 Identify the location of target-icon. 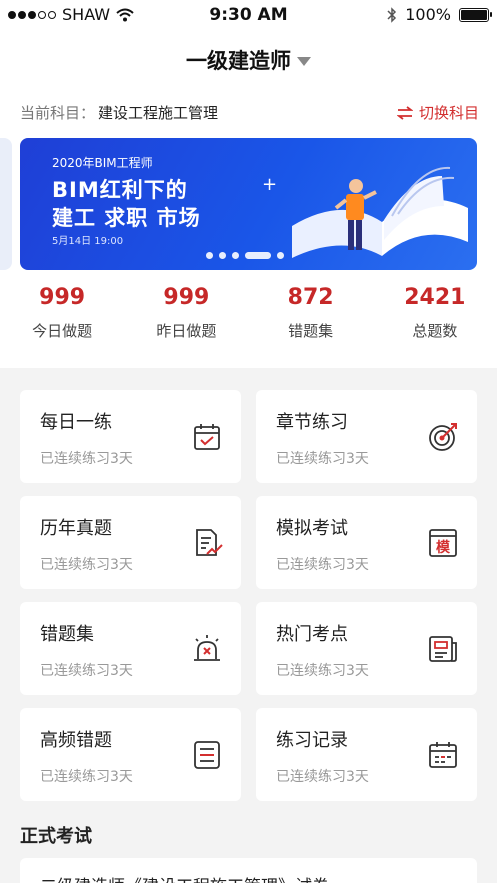
(443, 437).